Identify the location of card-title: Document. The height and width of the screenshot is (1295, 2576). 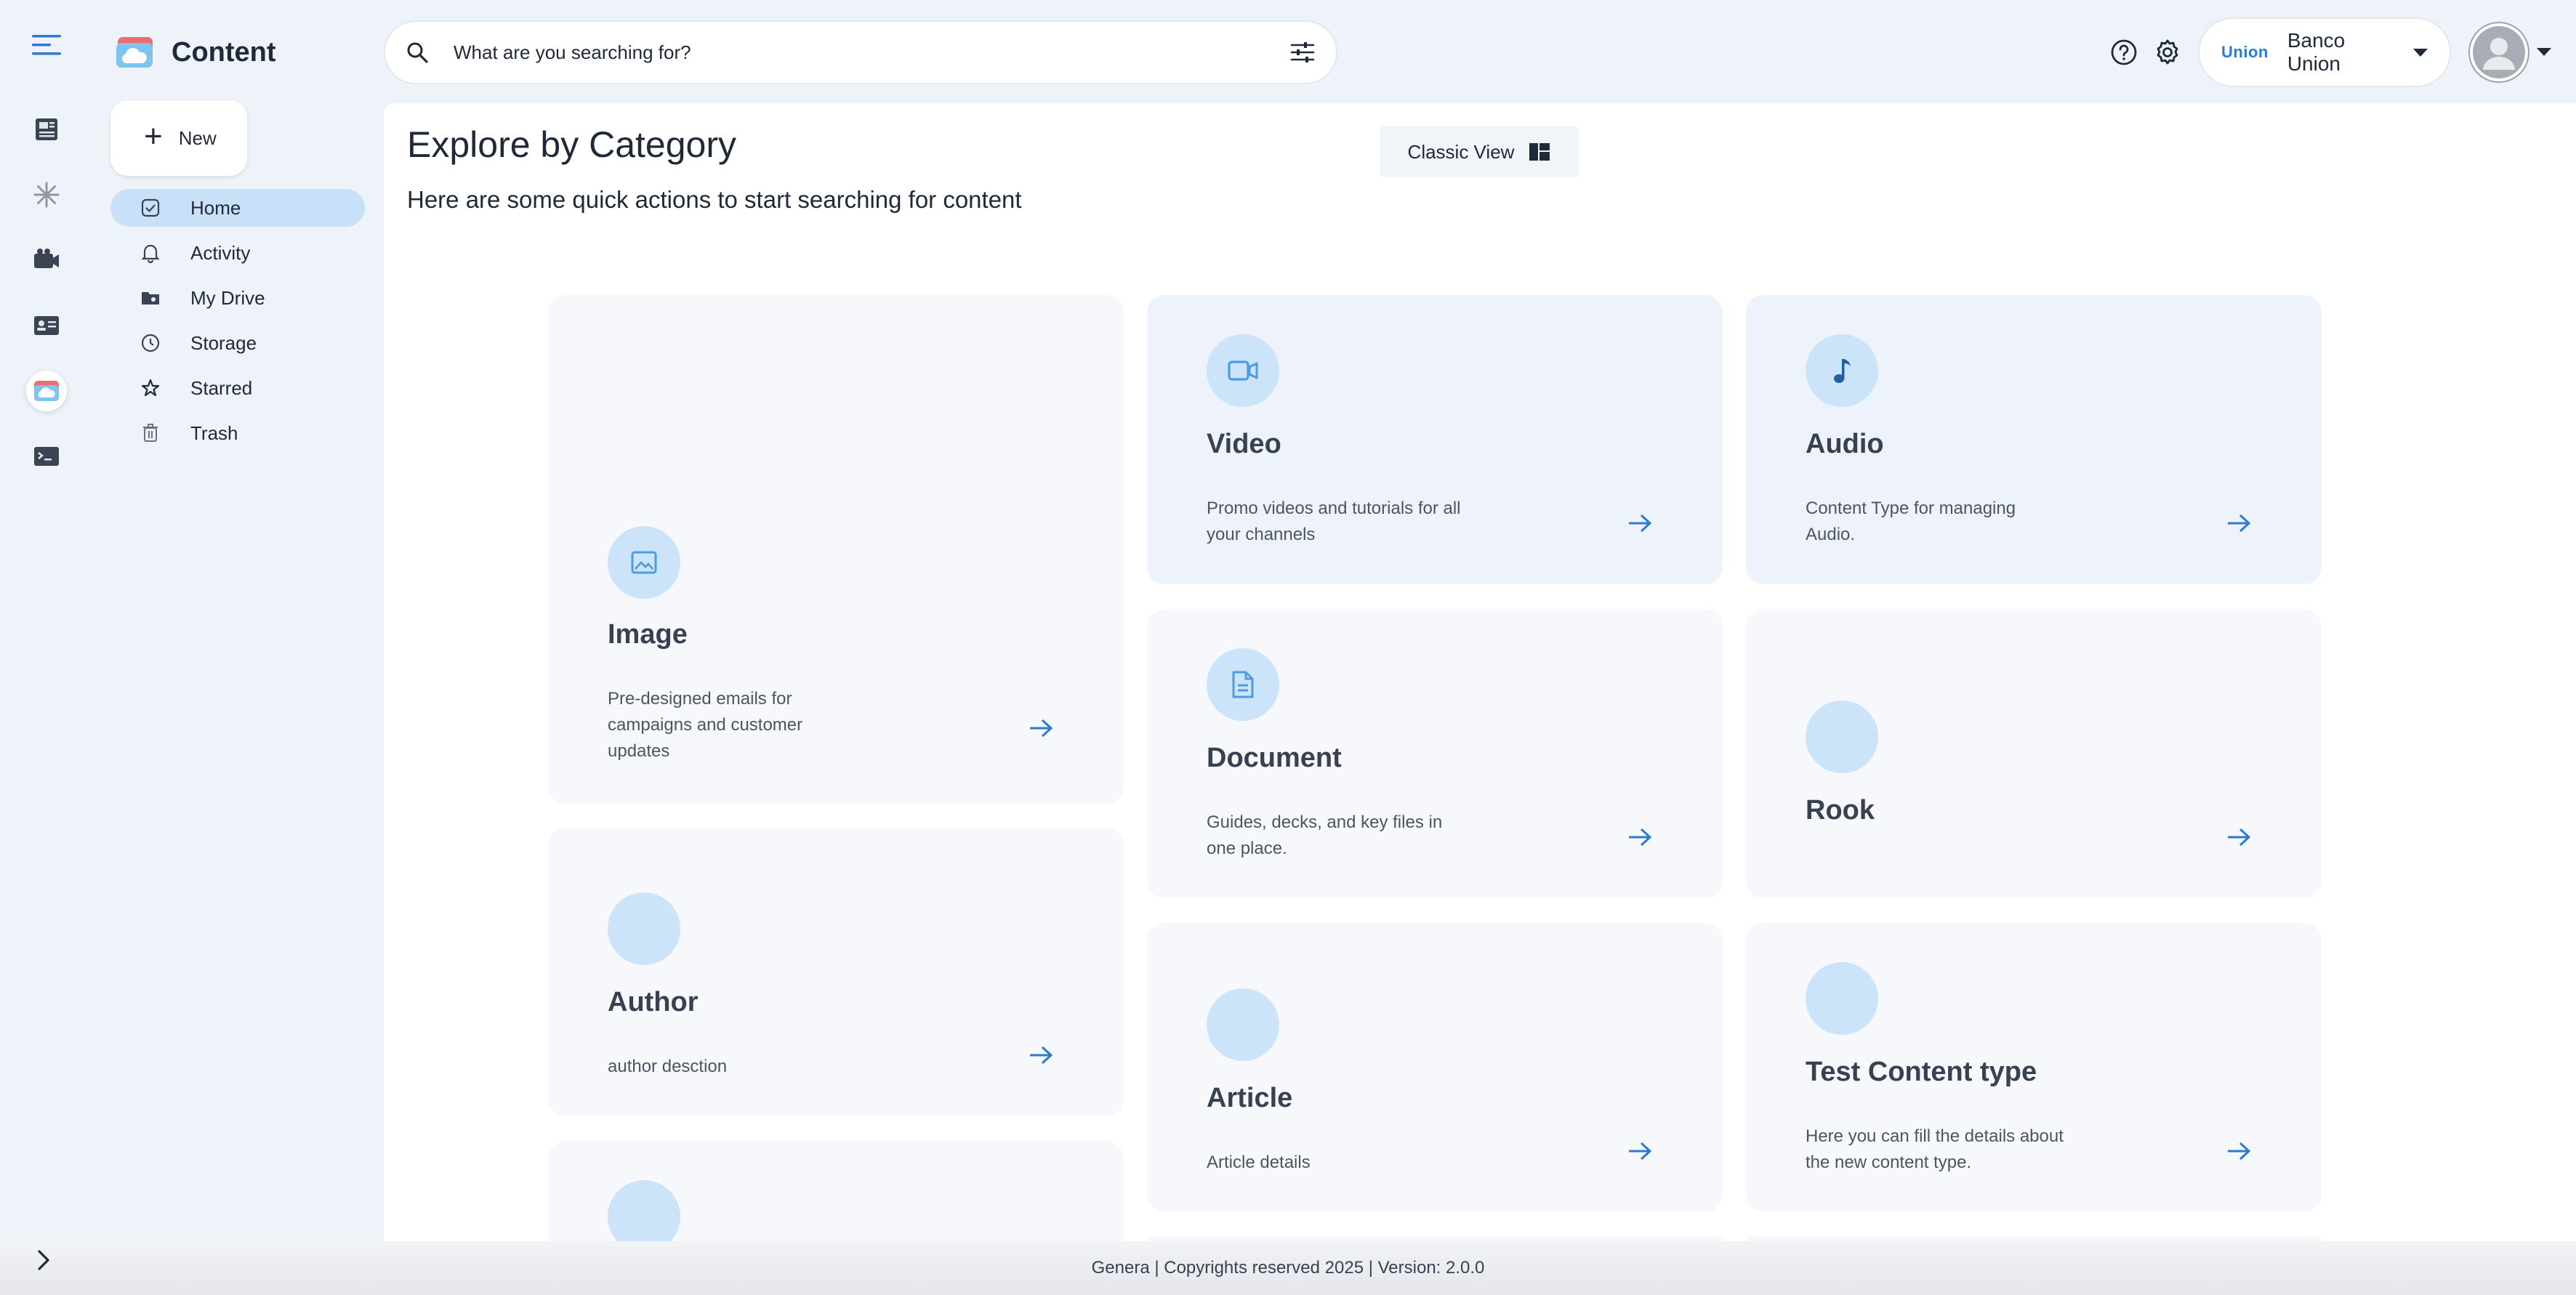
(1274, 758).